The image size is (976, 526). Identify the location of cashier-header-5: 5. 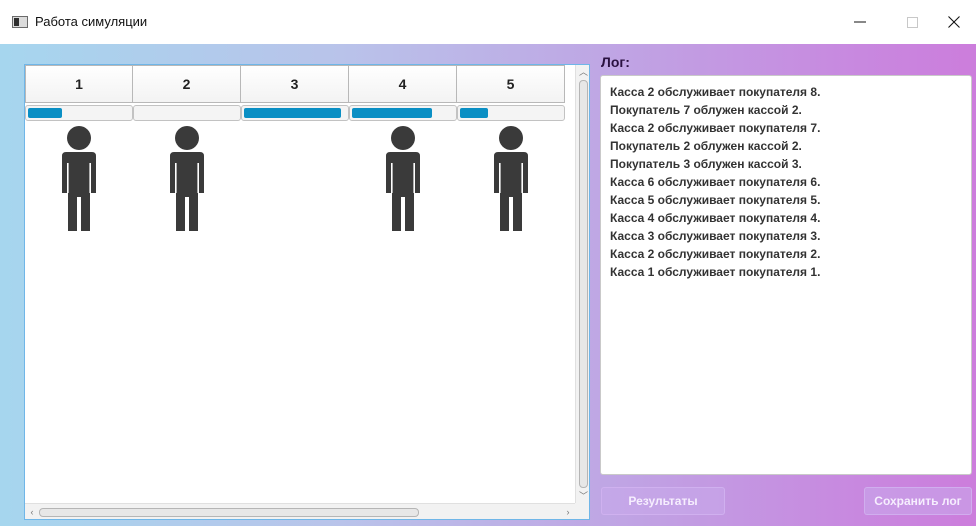
(511, 84).